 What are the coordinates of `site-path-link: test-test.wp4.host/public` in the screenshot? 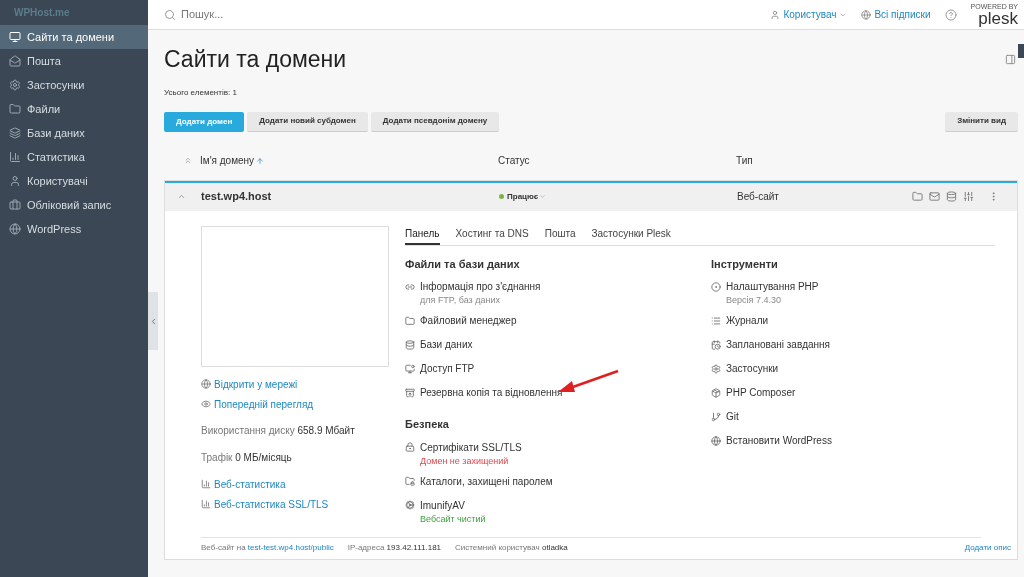 It's located at (290, 547).